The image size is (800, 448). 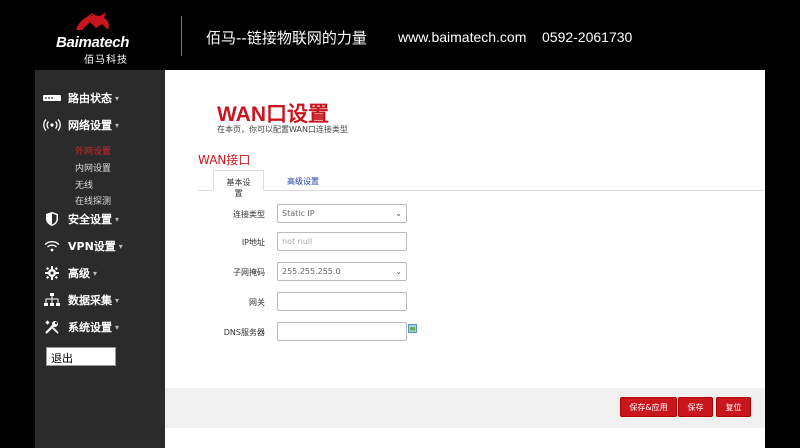 I want to click on logout-button: 退出, so click(x=81, y=356).